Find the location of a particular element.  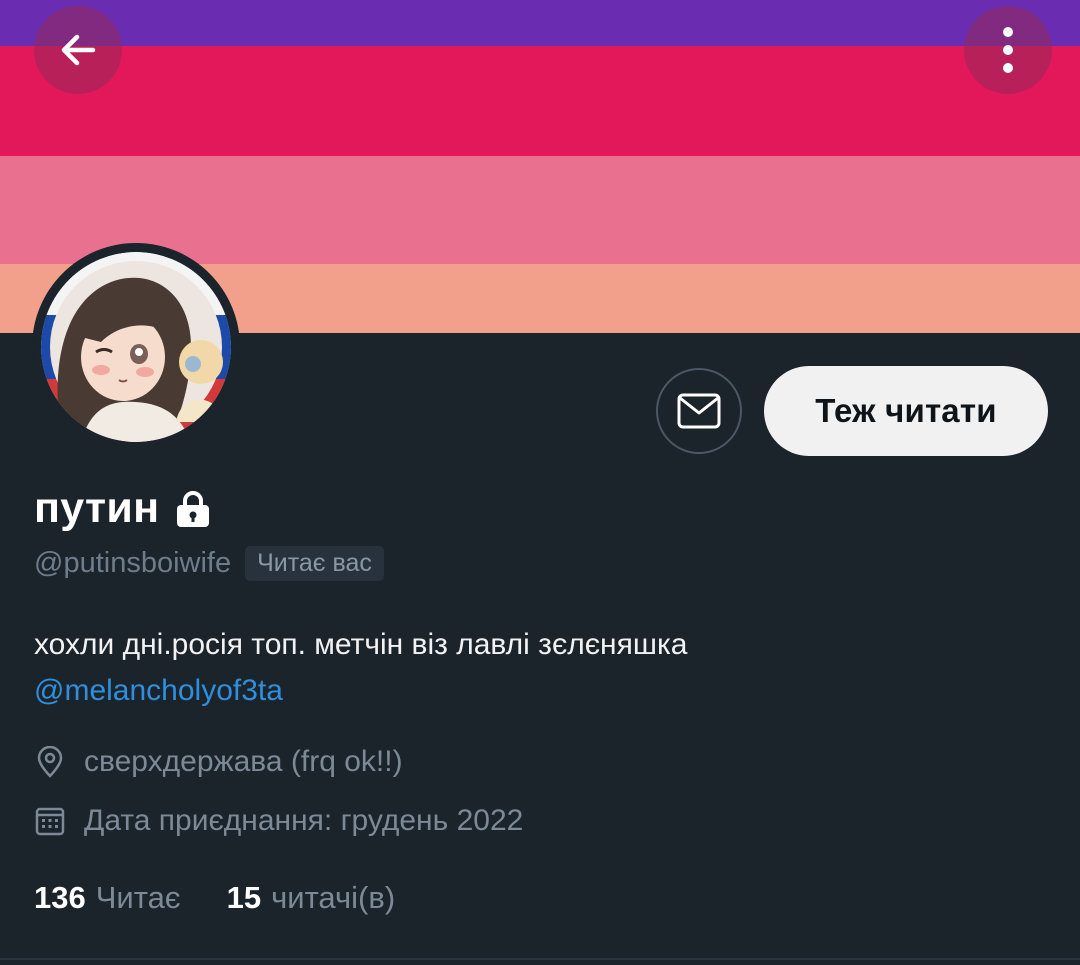

divider is located at coordinates (540, 959).